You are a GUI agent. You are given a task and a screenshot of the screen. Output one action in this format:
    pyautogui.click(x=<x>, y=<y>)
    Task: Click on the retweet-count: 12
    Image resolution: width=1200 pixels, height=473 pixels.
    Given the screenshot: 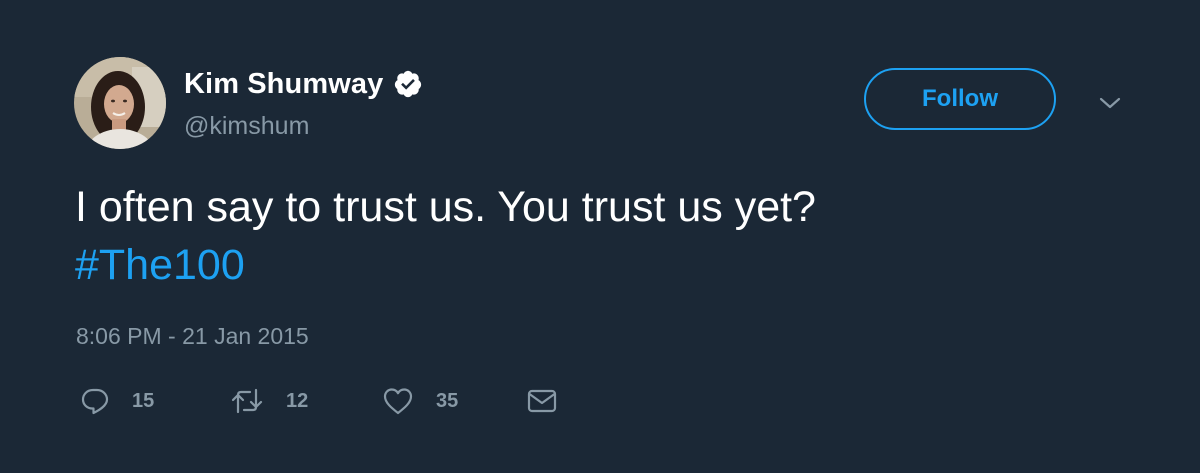 What is the action you would take?
    pyautogui.click(x=297, y=400)
    